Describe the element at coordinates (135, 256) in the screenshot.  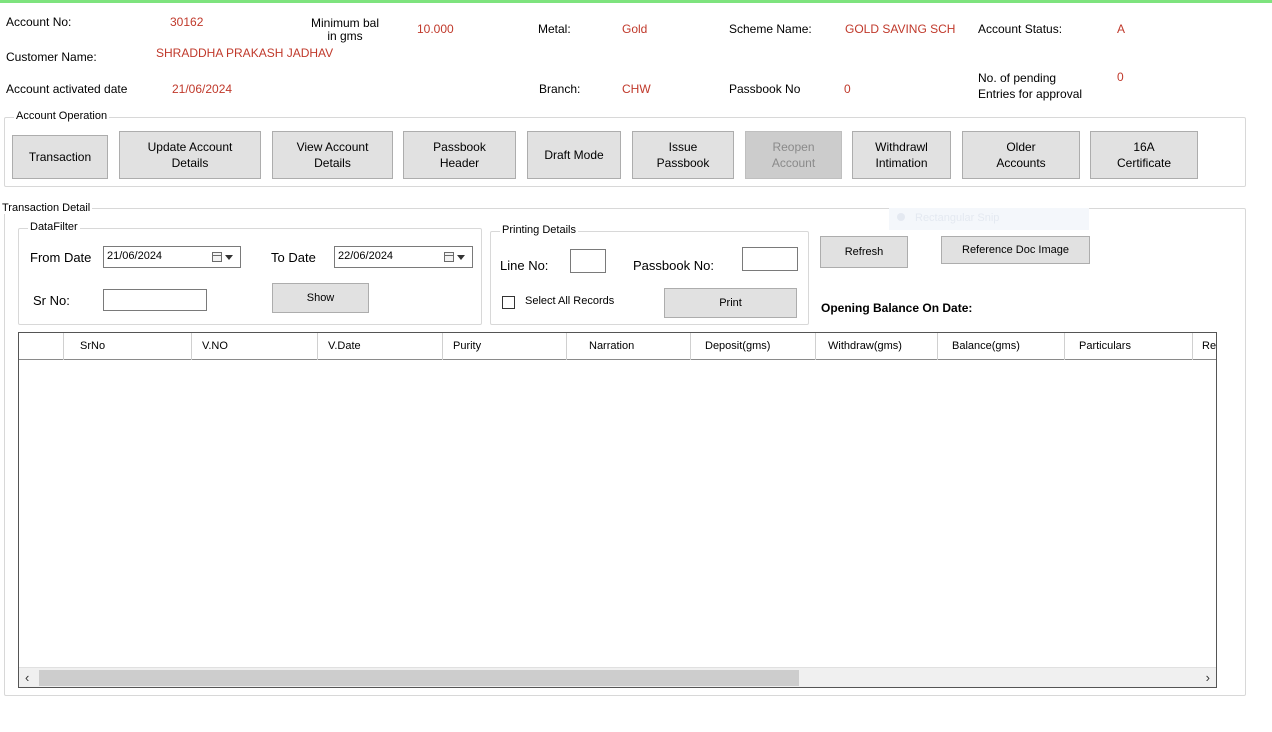
I see `from-date-value: 21/06/2024` at that location.